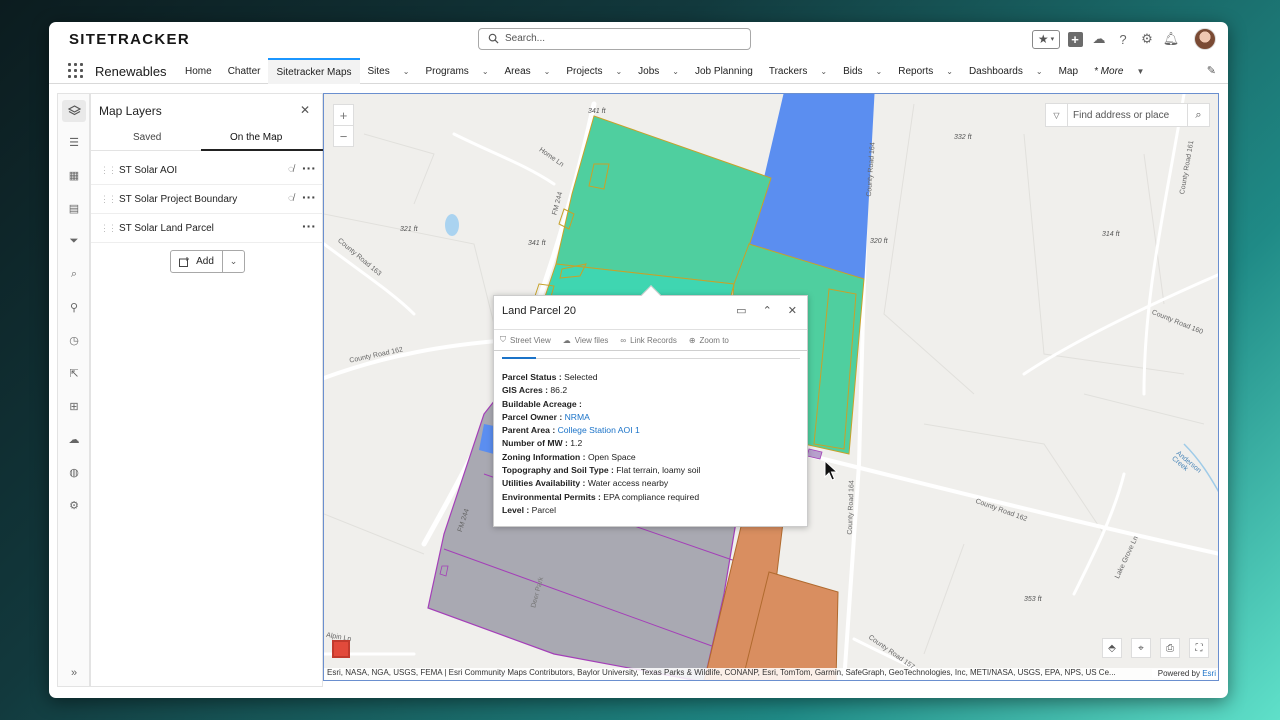 The image size is (1280, 720). What do you see at coordinates (549, 496) in the screenshot?
I see `field-label: Environmental Permits` at bounding box center [549, 496].